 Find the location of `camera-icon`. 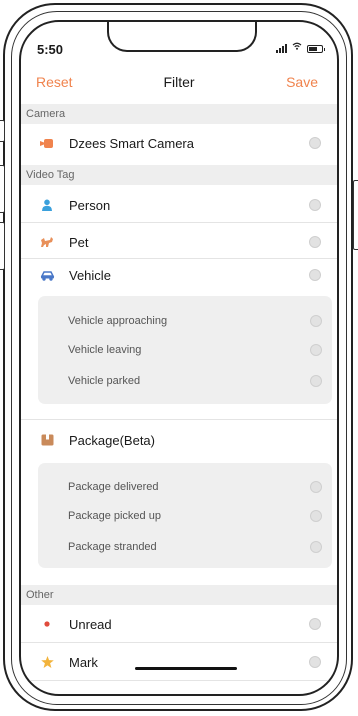

camera-icon is located at coordinates (47, 143).